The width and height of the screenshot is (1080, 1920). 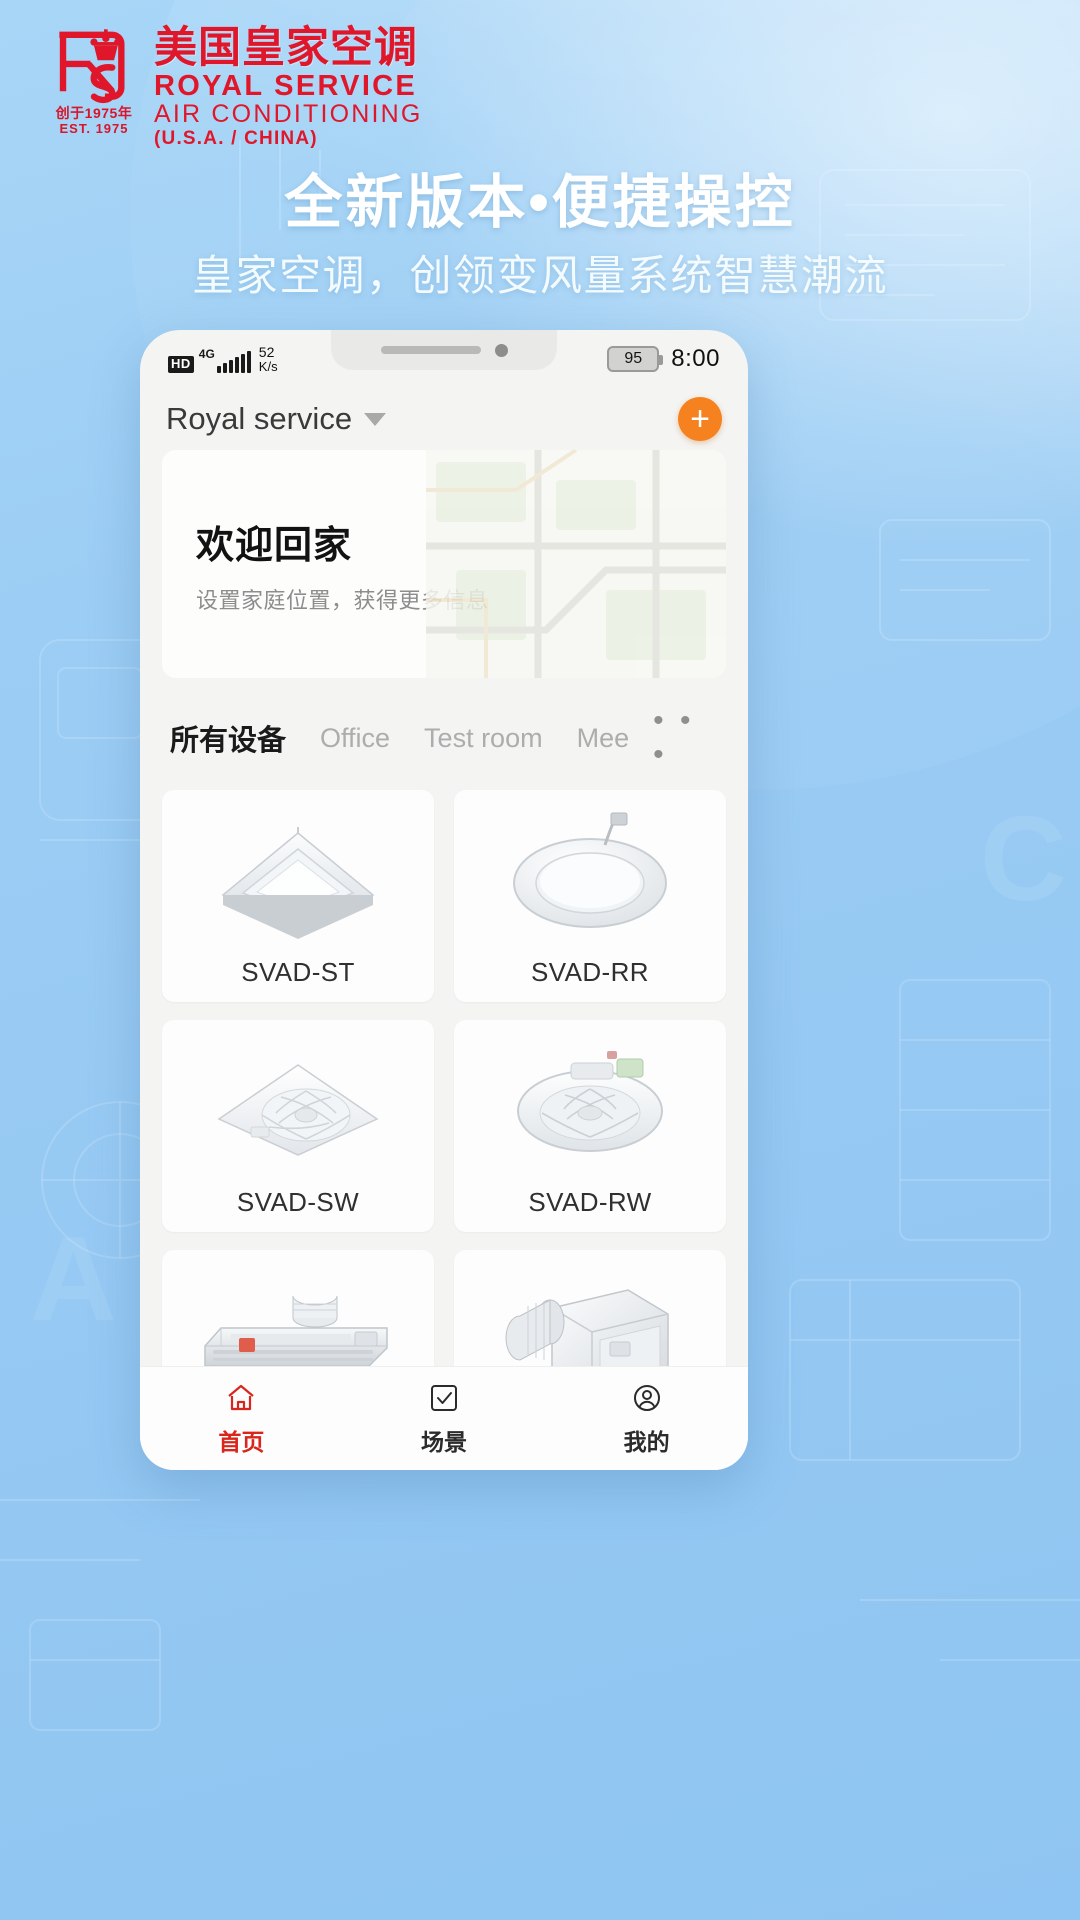 I want to click on poster-headline-block: 全新版本•便捷操控 皇家空调，创领变风量系统智慧潮流, so click(x=540, y=235).